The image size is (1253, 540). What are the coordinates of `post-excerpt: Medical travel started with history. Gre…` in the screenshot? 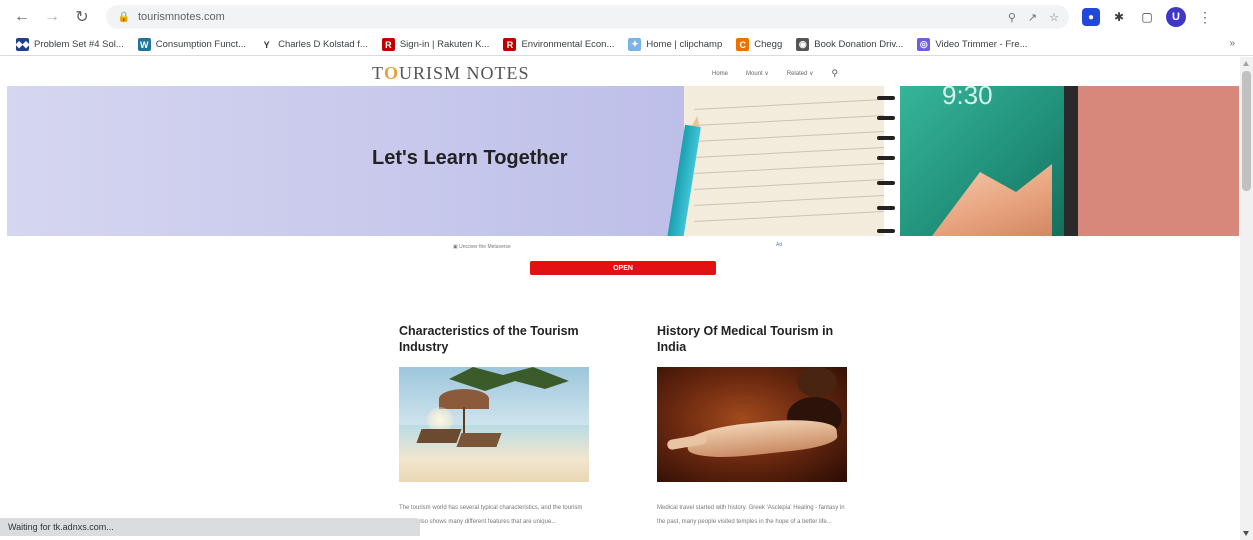 It's located at (751, 515).